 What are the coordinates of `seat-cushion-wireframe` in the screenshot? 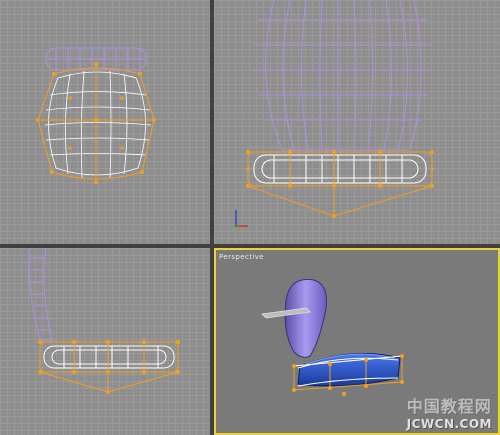 It's located at (98, 124).